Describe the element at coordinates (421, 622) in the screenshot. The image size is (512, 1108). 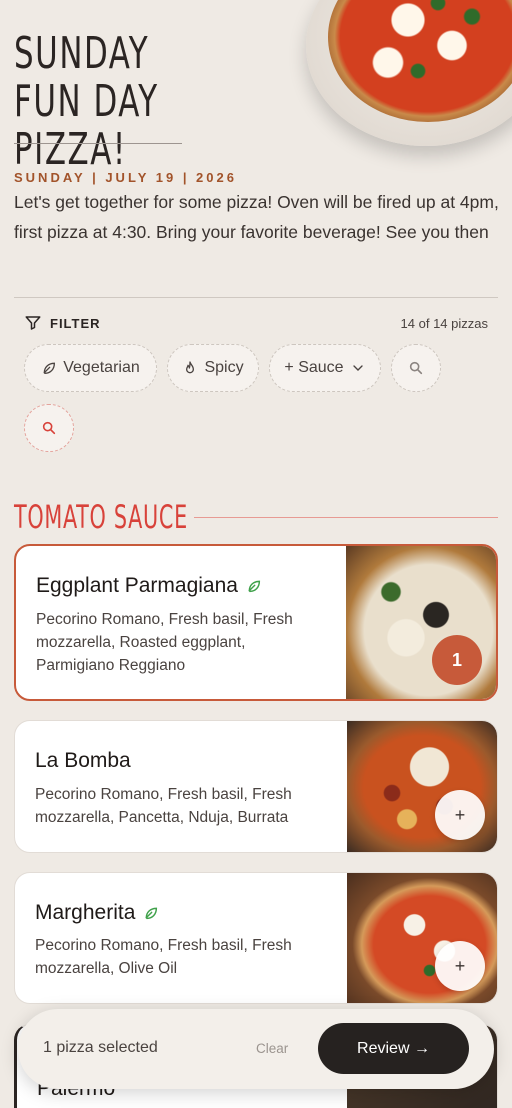
I see `pizza-image: 1` at that location.